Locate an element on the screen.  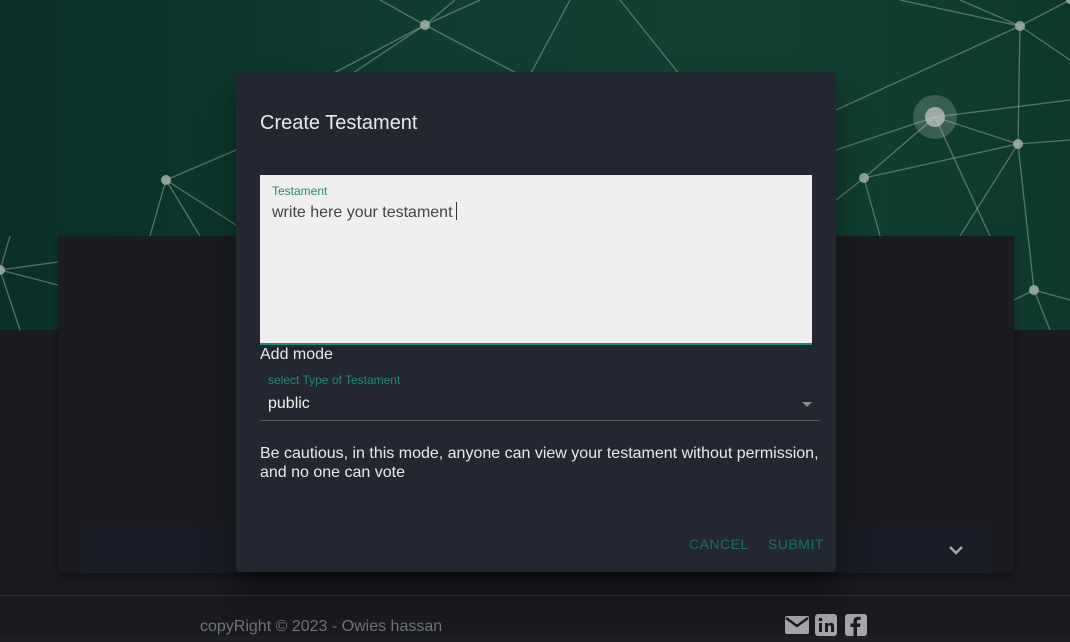
dialog-title: Create Testament is located at coordinates (339, 123).